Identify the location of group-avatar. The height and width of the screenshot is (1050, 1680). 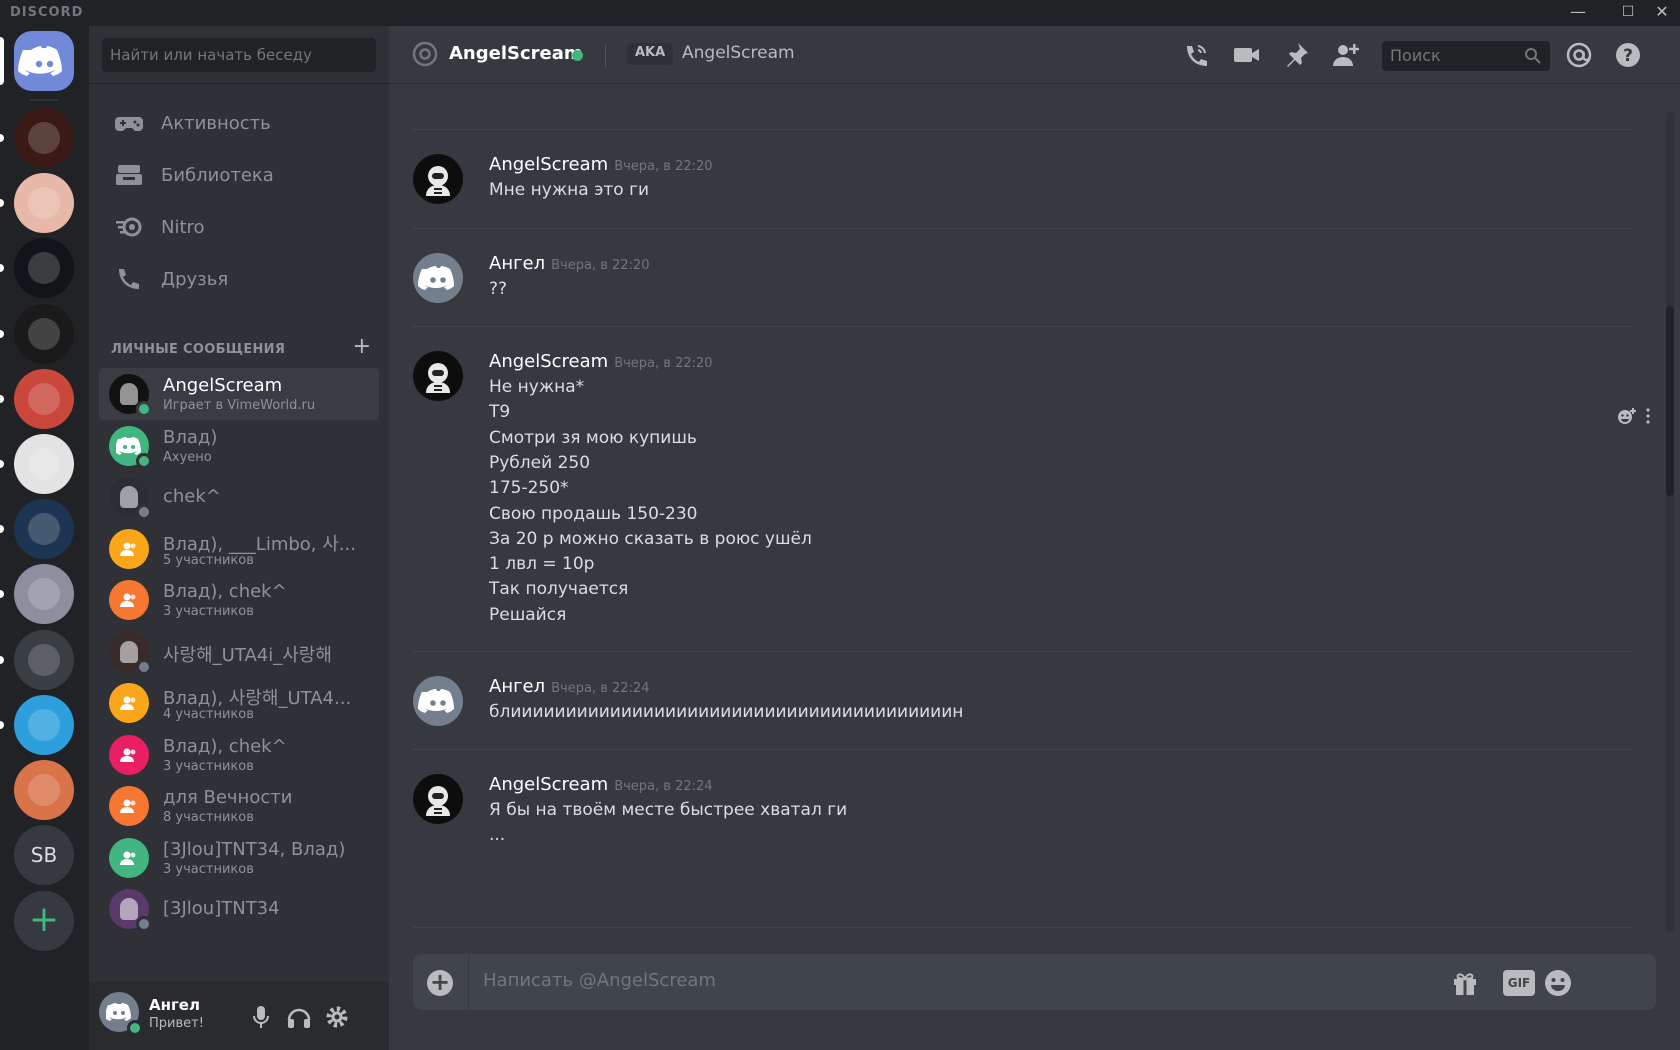
(129, 858).